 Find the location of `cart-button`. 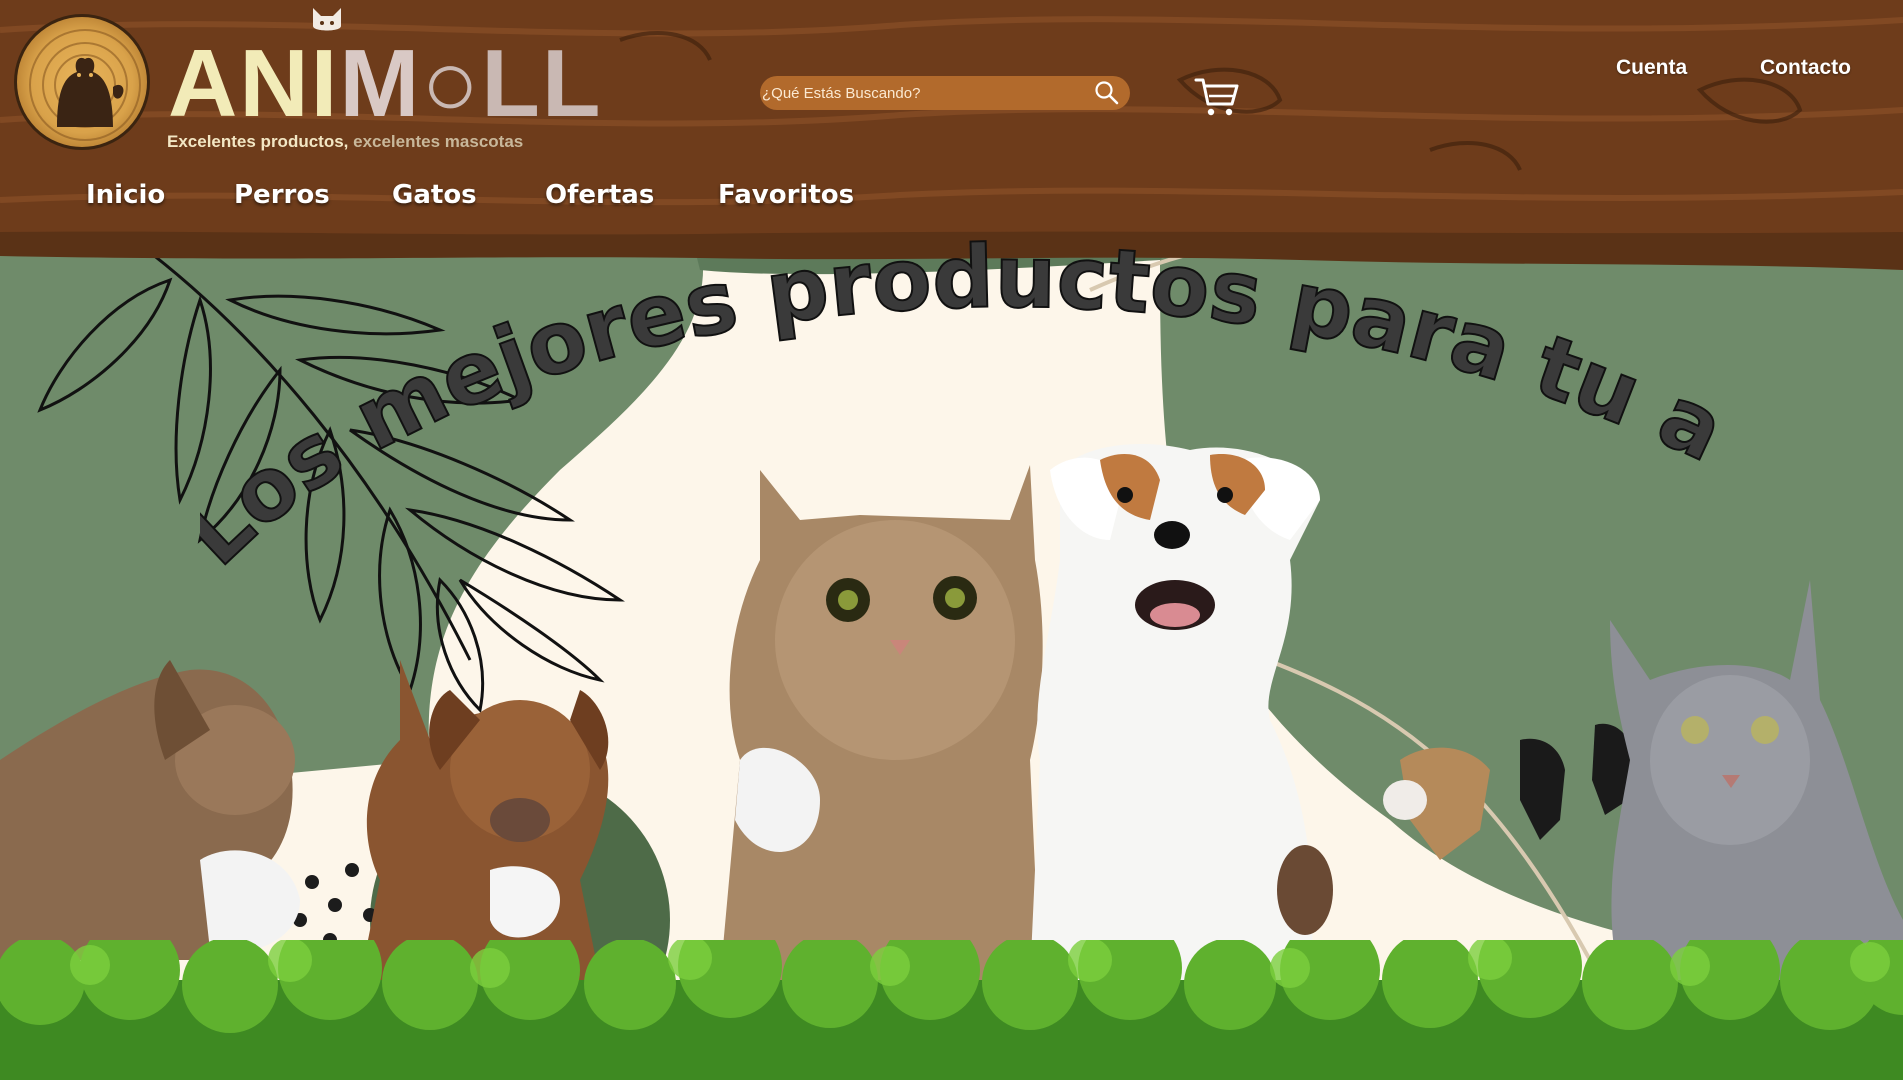

cart-button is located at coordinates (1217, 97).